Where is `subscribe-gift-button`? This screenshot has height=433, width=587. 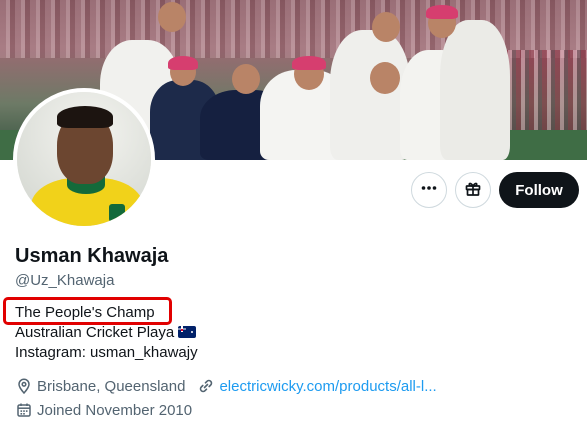
subscribe-gift-button is located at coordinates (473, 190).